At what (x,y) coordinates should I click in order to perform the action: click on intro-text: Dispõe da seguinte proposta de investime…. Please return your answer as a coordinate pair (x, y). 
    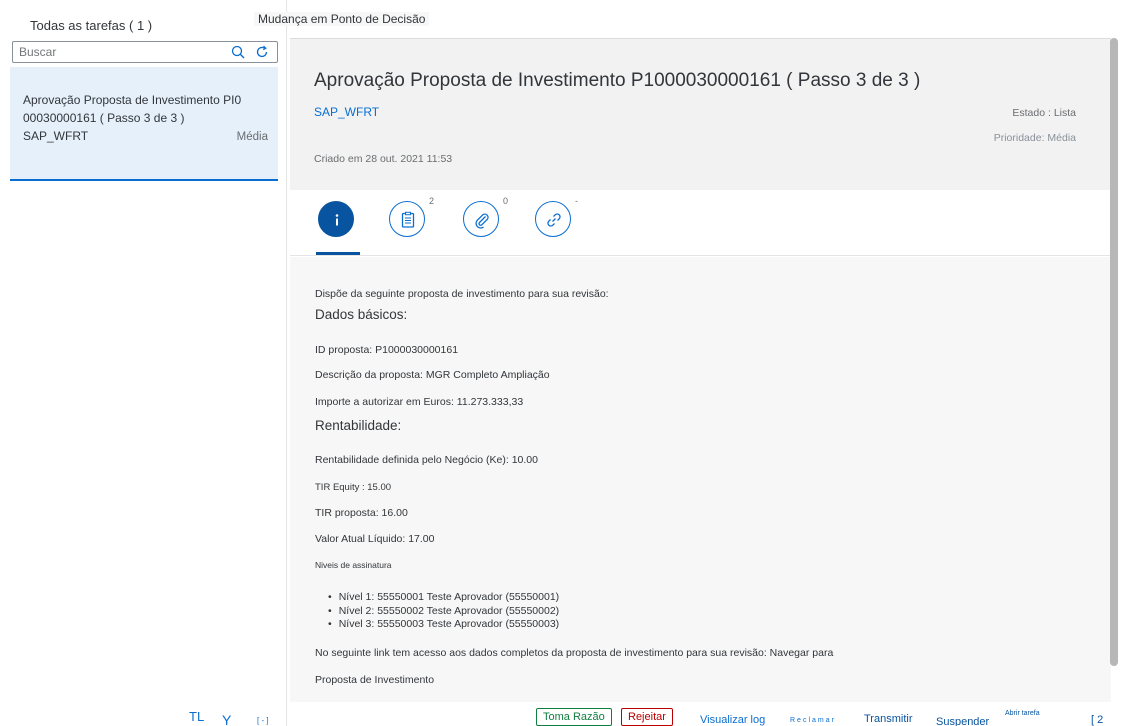
    Looking at the image, I should click on (462, 294).